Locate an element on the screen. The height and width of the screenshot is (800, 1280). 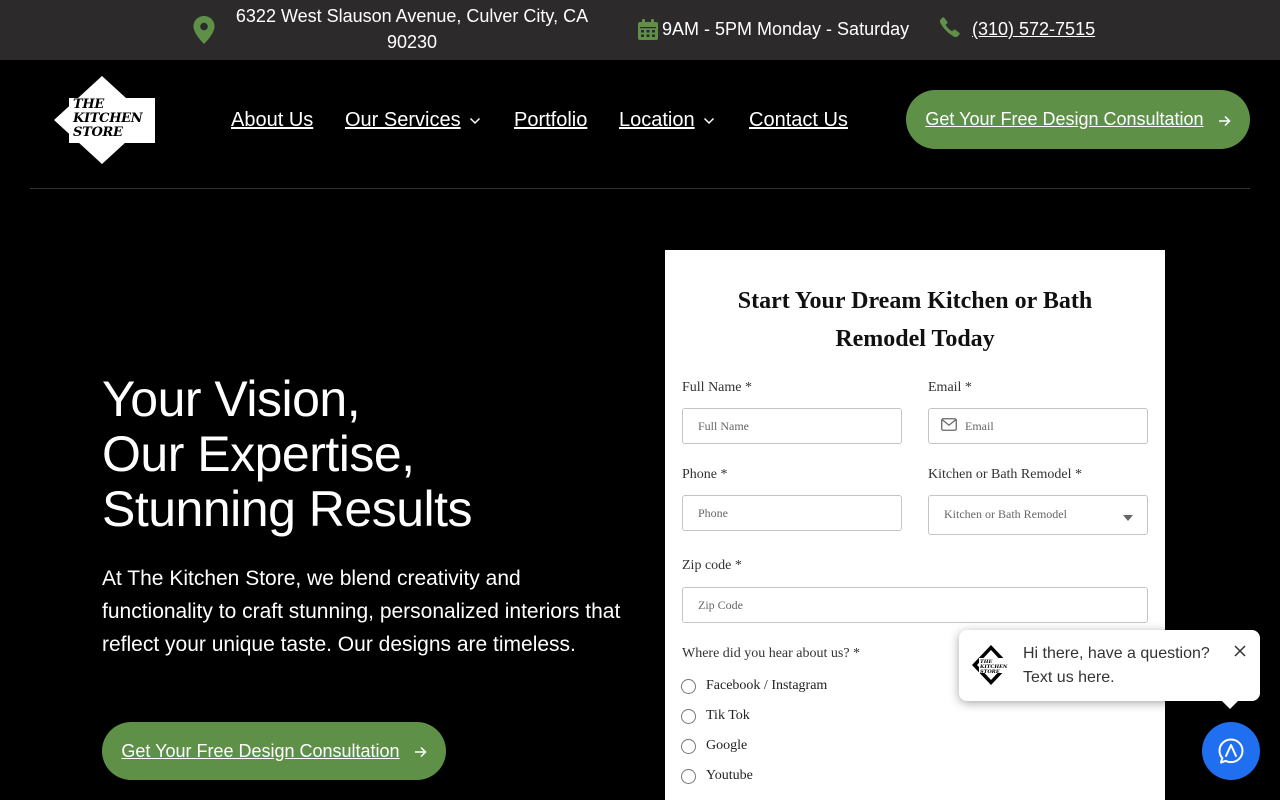
remodel-select: Kitchen or Bath Remodel is located at coordinates (1038, 515).